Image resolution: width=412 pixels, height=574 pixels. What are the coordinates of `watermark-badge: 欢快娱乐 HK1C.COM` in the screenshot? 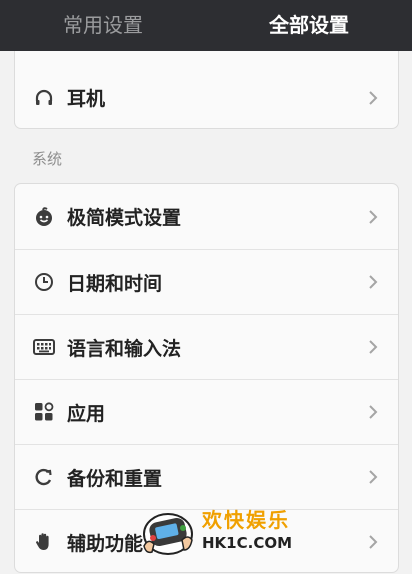 It's located at (220, 530).